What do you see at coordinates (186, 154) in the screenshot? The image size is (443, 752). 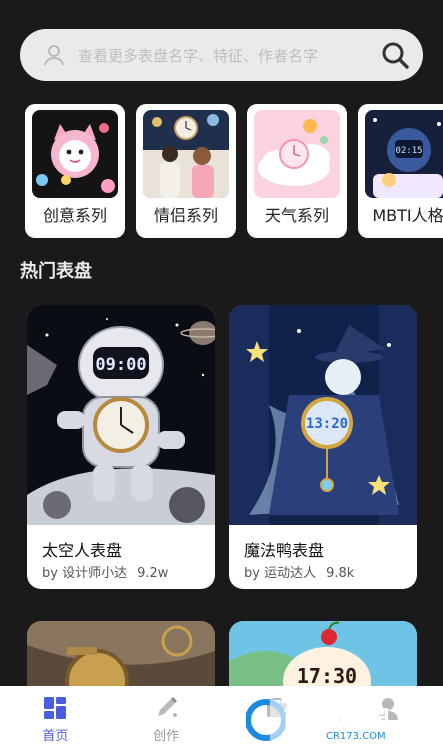 I see `couple-thumbnail` at bounding box center [186, 154].